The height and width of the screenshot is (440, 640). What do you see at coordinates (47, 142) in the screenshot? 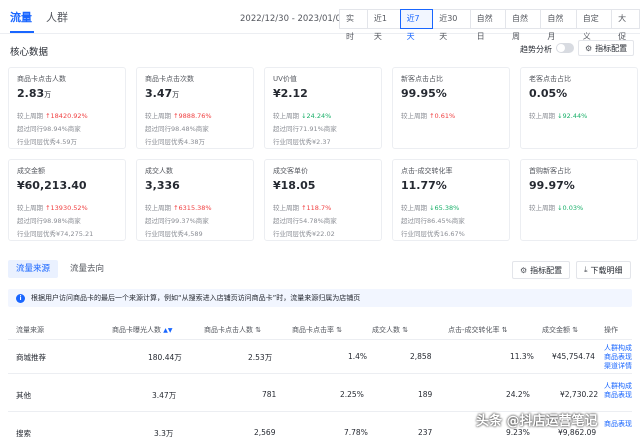
I see `card-industry-best: 行业同层优秀4.59万` at bounding box center [47, 142].